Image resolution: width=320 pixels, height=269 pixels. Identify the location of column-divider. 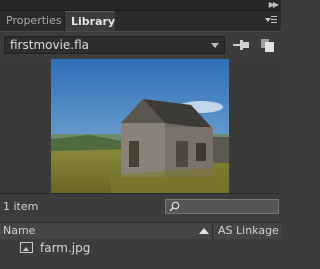
(212, 231).